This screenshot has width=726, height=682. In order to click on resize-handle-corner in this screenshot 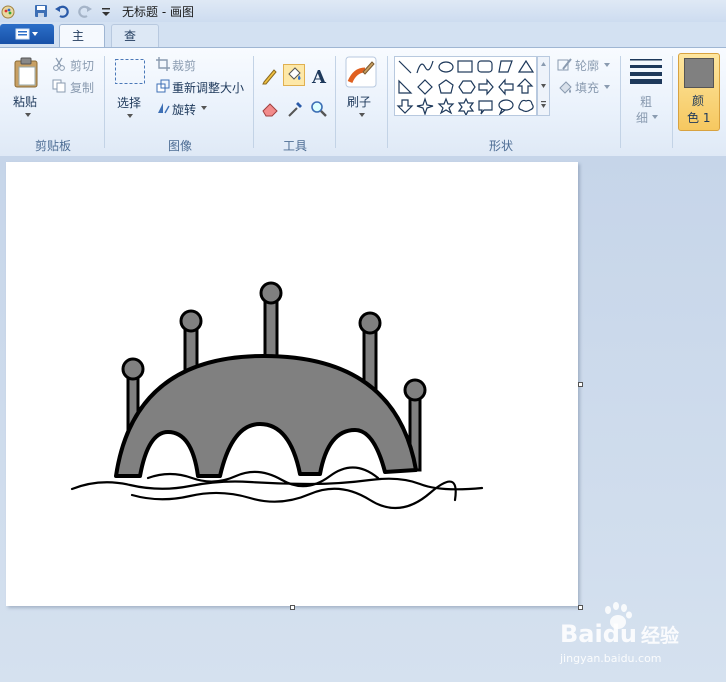, I will do `click(580, 607)`.